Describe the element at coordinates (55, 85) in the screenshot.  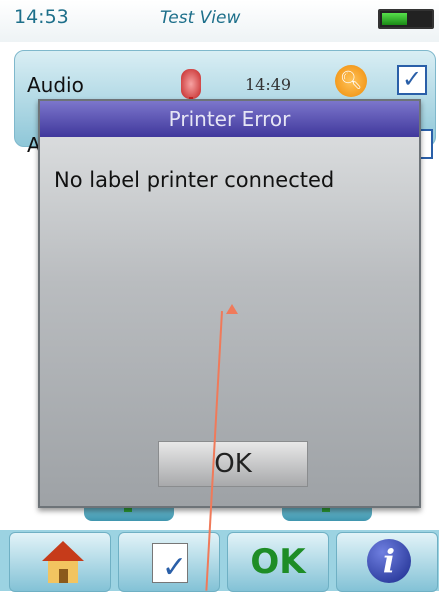
I see `list-item-label: Audio` at that location.